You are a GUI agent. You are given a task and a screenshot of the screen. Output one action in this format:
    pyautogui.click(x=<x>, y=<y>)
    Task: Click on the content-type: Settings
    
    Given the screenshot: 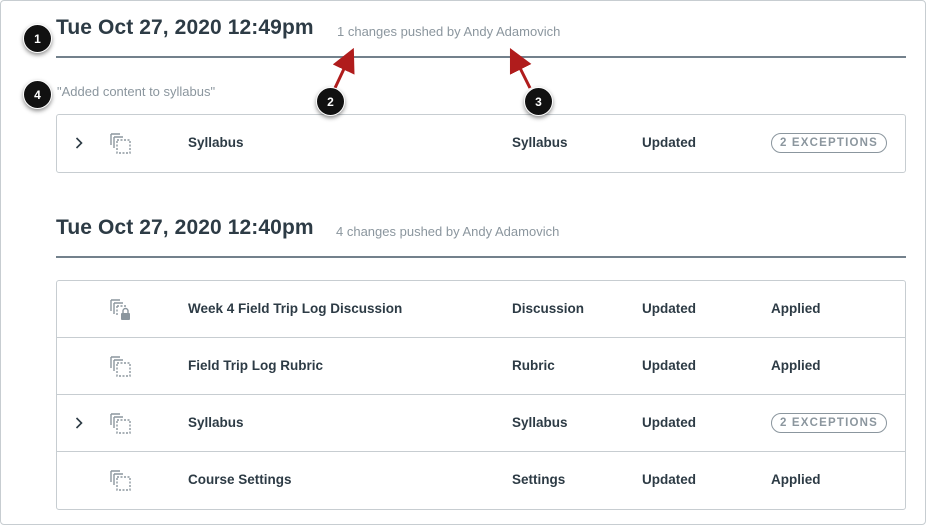 What is the action you would take?
    pyautogui.click(x=539, y=479)
    